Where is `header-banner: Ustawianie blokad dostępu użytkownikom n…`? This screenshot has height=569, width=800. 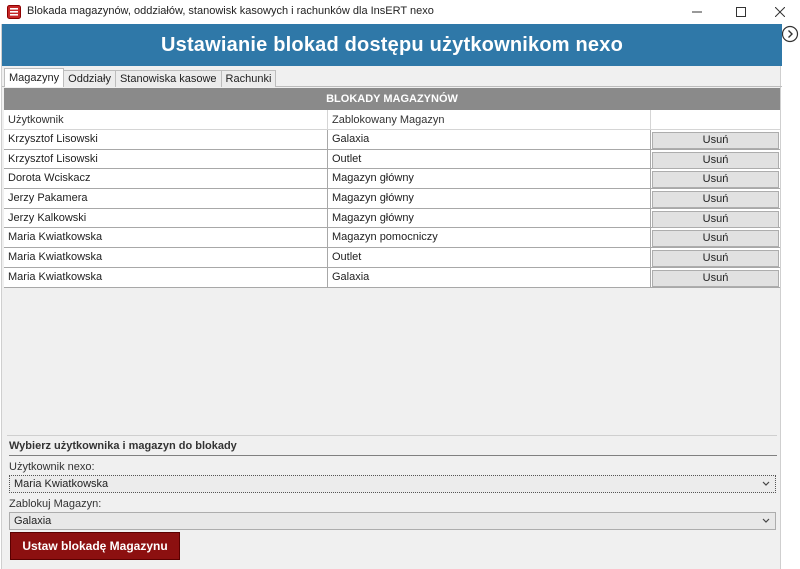
header-banner: Ustawianie blokad dostępu użytkownikom n… is located at coordinates (392, 45).